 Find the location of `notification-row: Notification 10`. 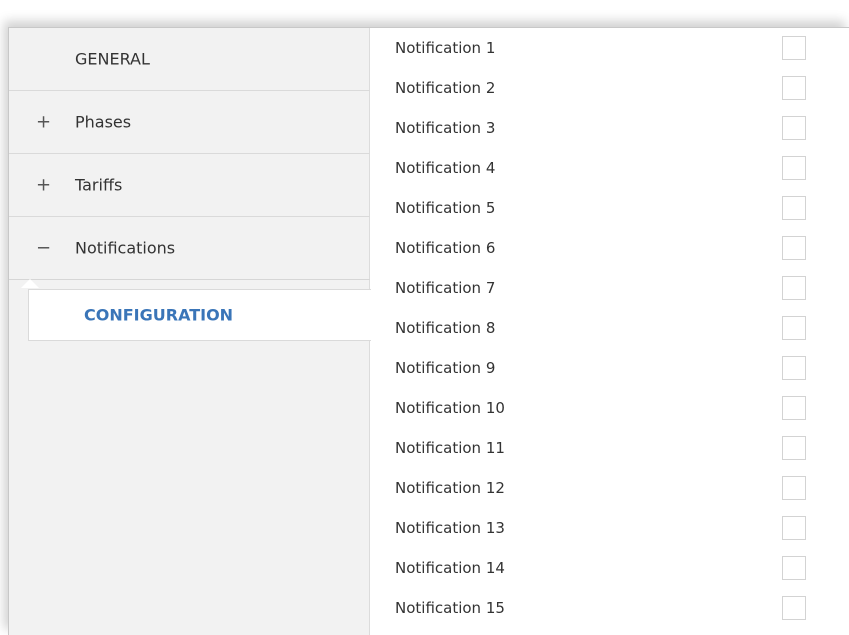

notification-row: Notification 10 is located at coordinates (610, 408).